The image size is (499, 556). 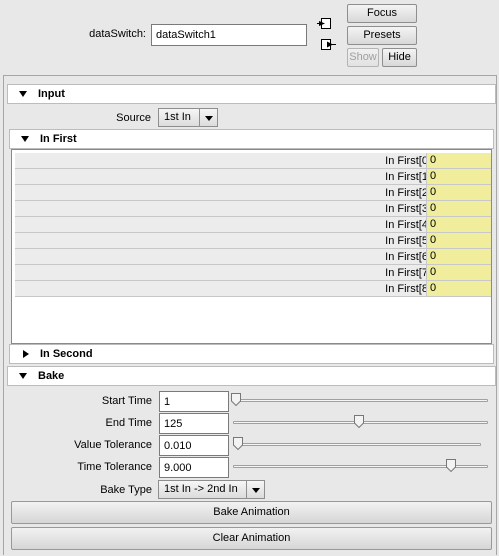 I want to click on value-tolerance-field, so click(x=194, y=445).